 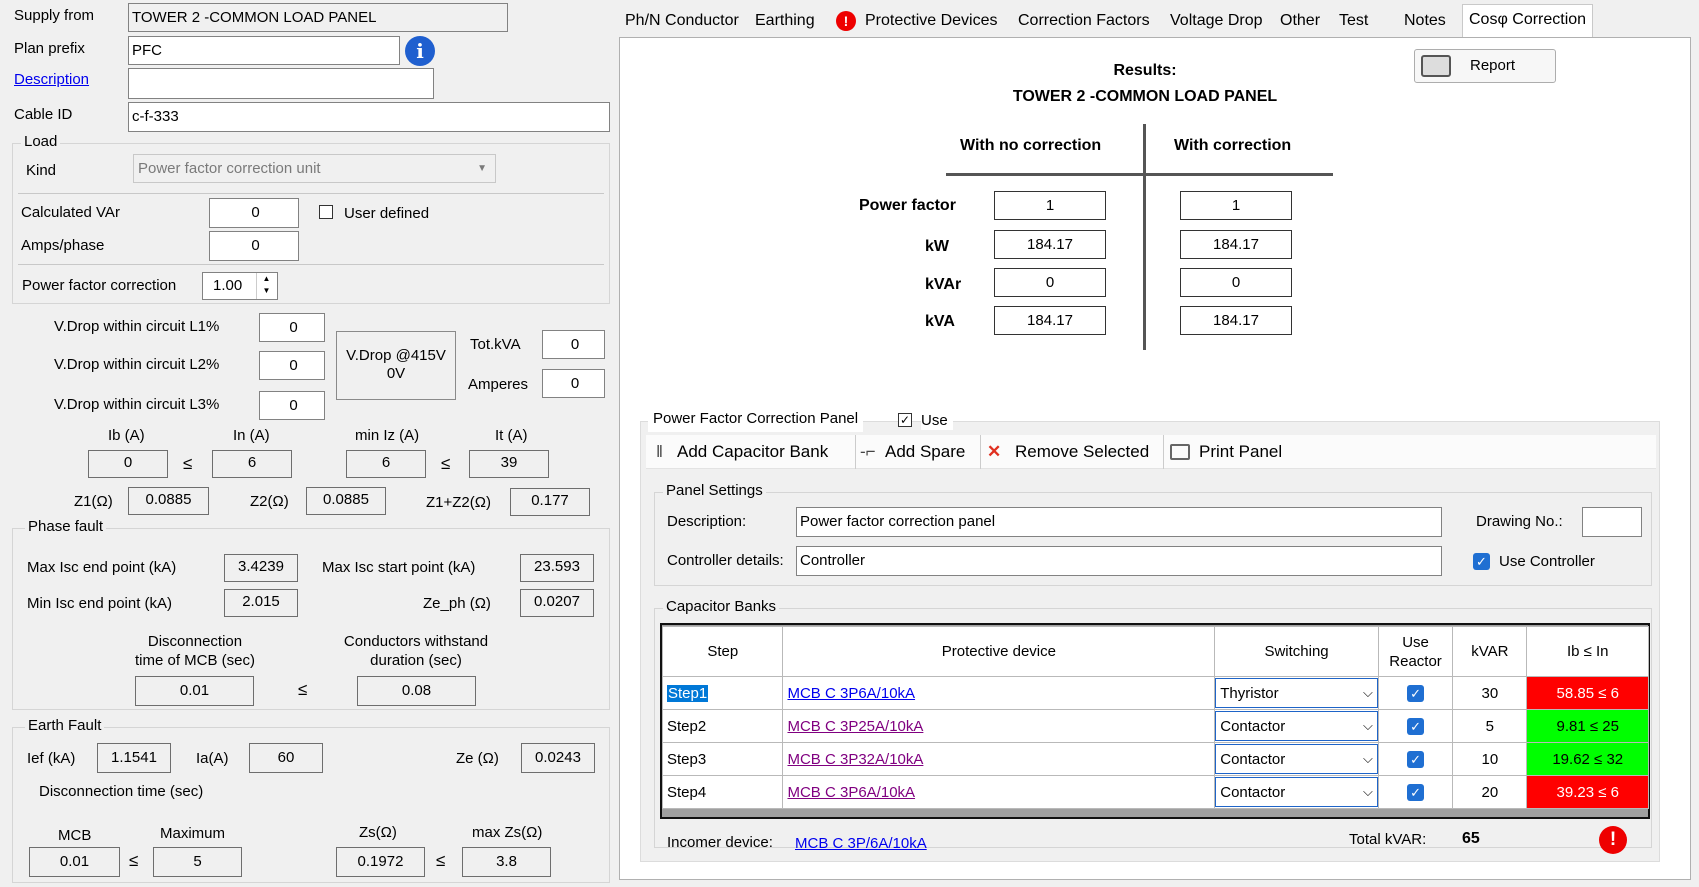 I want to click on print-panel-button: Print Panel, so click(x=1240, y=452).